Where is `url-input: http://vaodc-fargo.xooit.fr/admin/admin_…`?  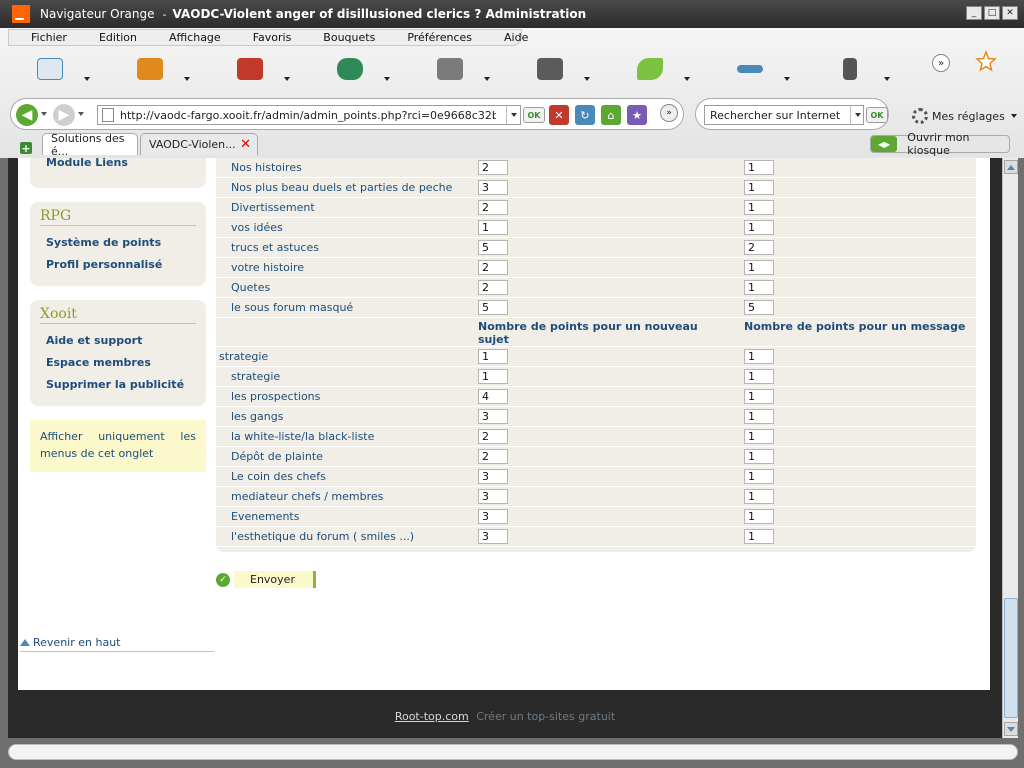
url-input: http://vaodc-fargo.xooit.fr/admin/admin_… is located at coordinates (308, 115).